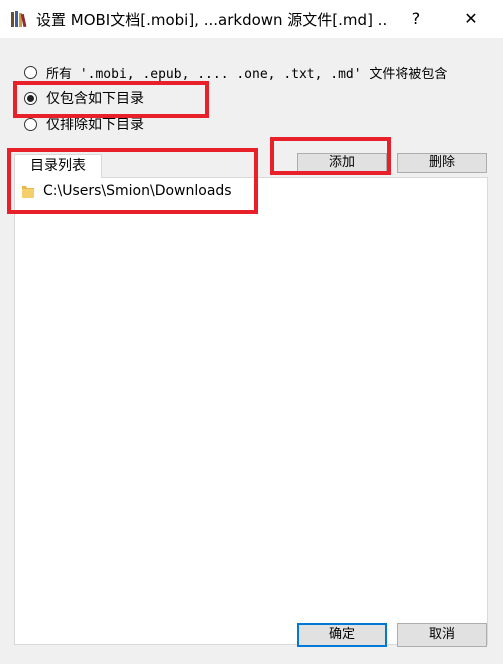 The width and height of the screenshot is (503, 664). What do you see at coordinates (442, 635) in the screenshot?
I see `cancel-button: 取消` at bounding box center [442, 635].